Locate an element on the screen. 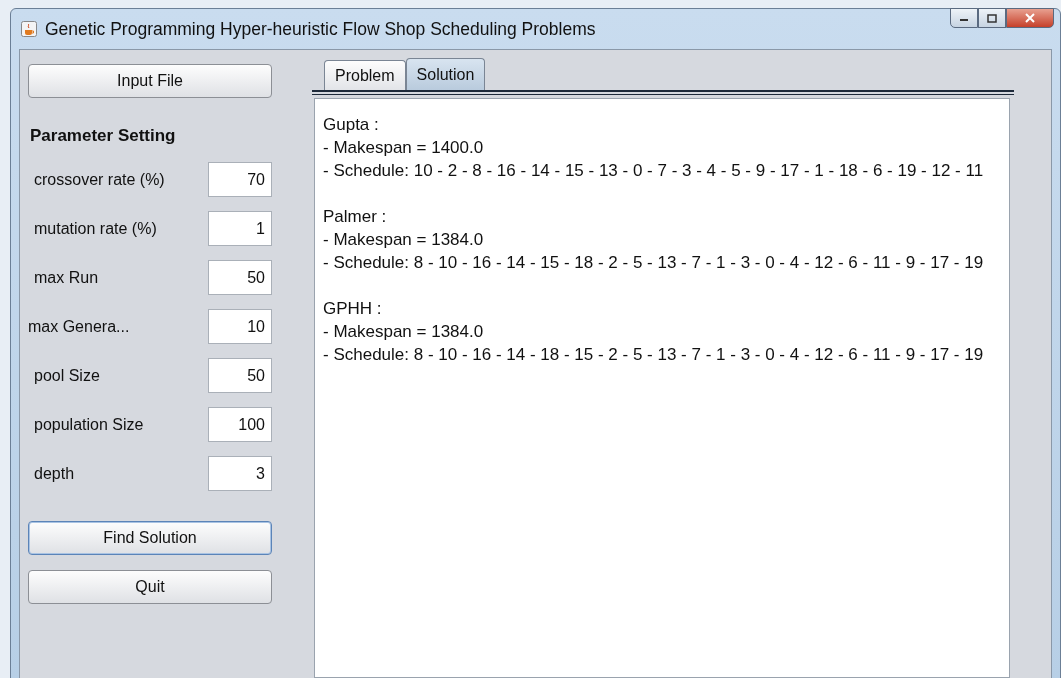  maximize-button is located at coordinates (992, 18).